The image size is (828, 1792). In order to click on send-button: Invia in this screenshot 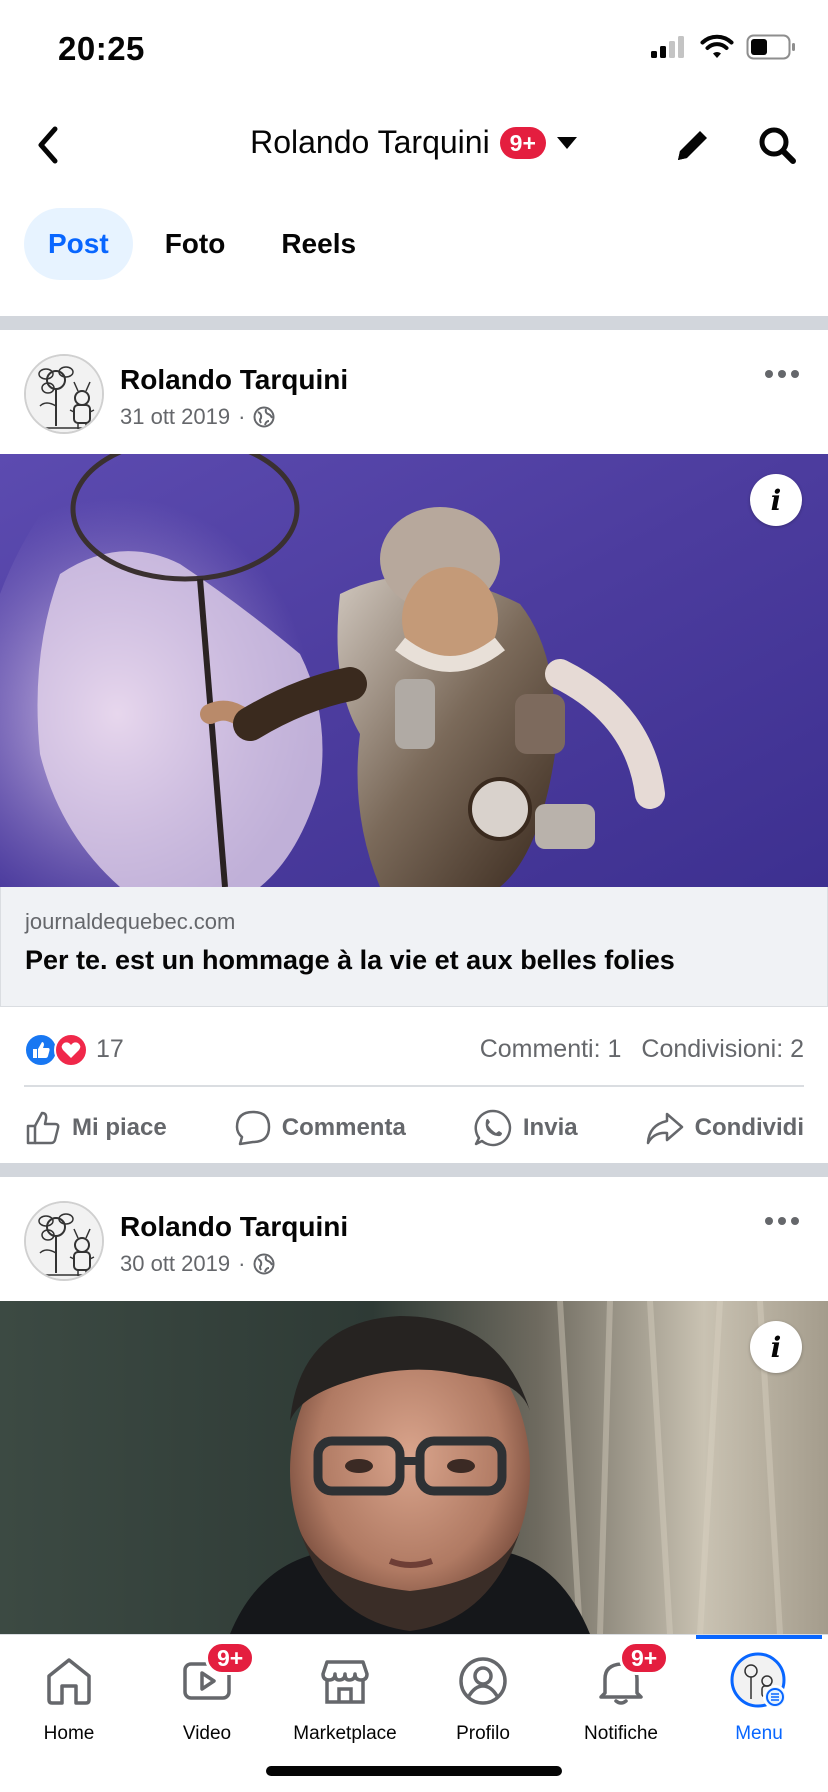, I will do `click(525, 1128)`.